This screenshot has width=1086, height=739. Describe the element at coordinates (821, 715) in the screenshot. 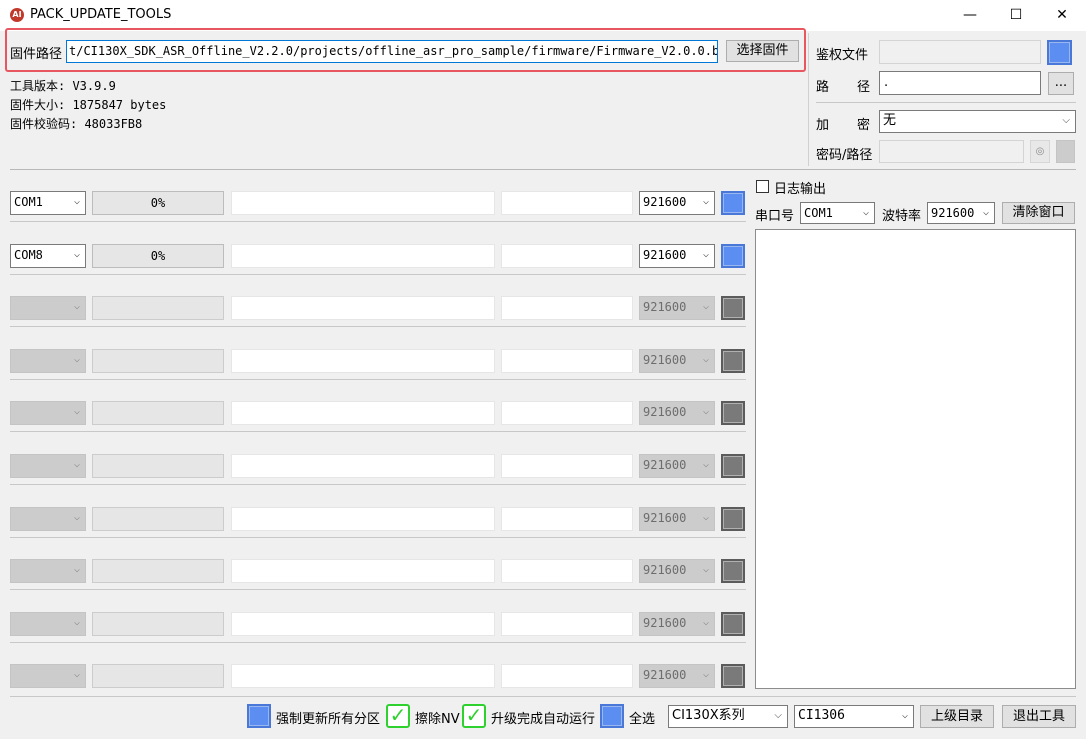

I see `chip-model-value: CI1306` at that location.